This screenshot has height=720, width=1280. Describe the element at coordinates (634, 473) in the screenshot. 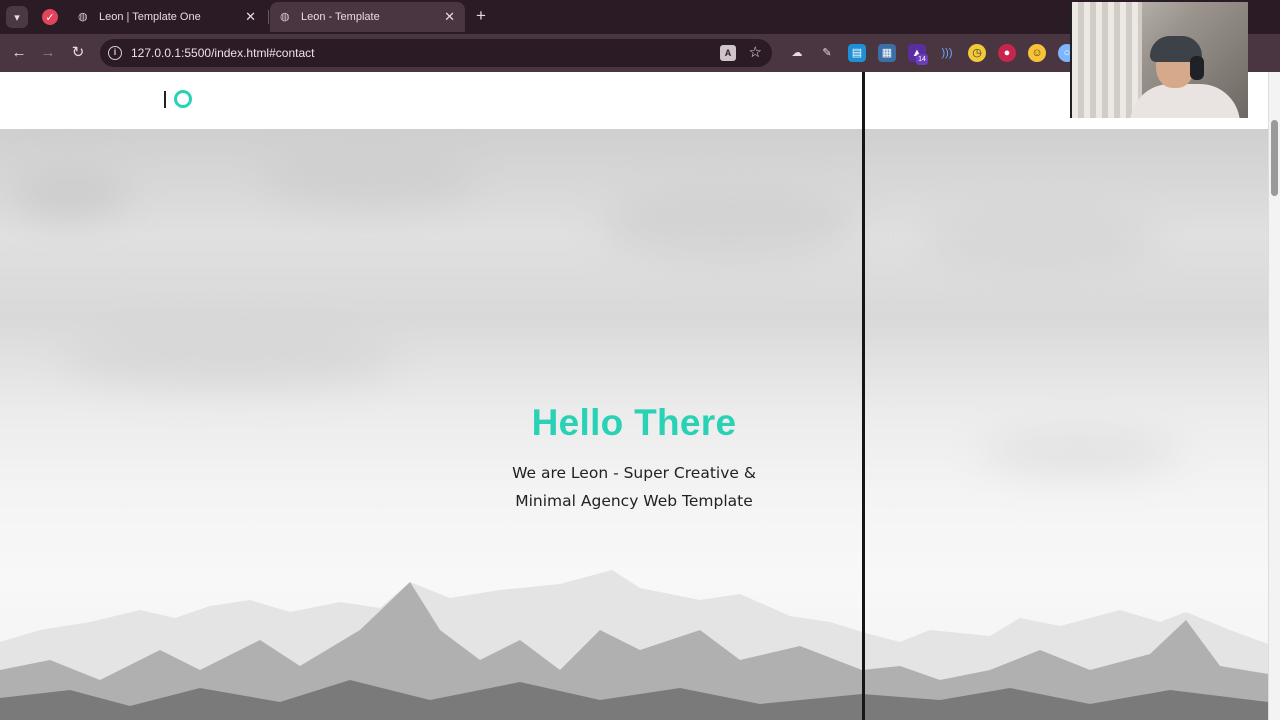

I see `hero-subtitle-line1: We are Leon - Super Creative &` at that location.